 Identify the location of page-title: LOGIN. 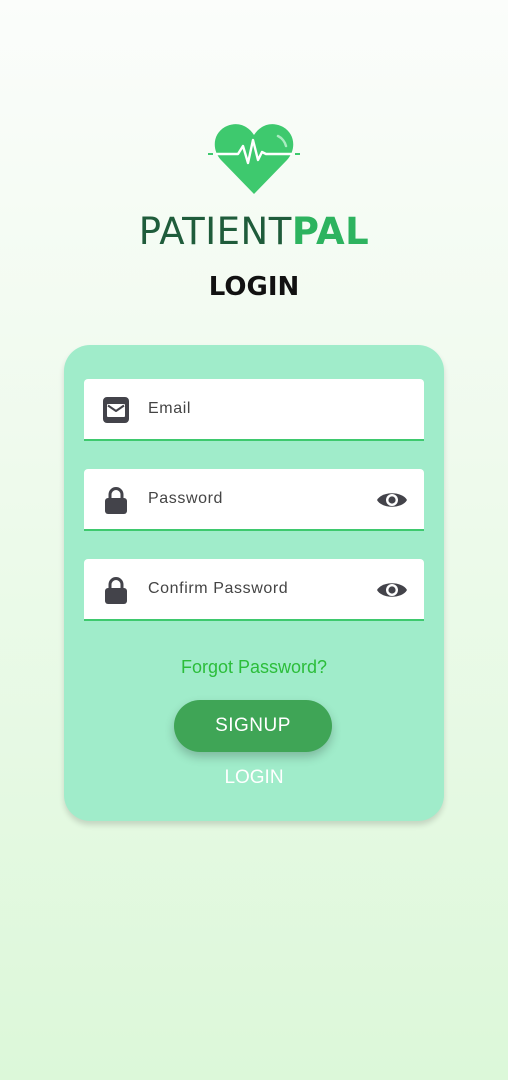
(254, 287).